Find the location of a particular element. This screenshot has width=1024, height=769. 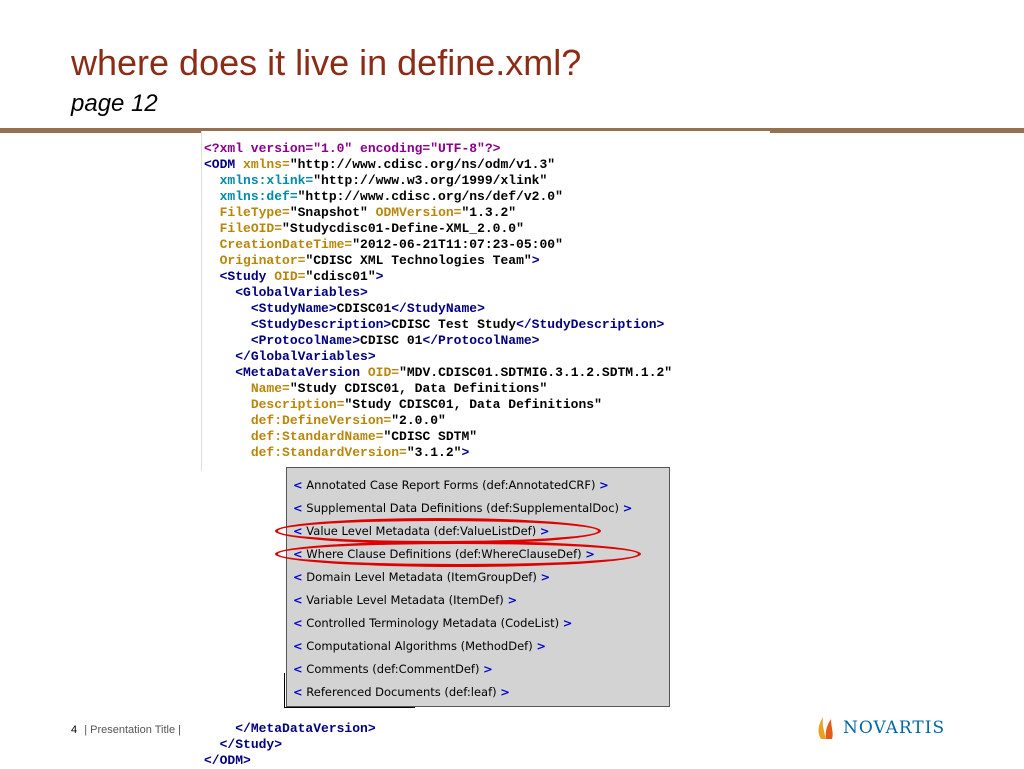

code-token: CDISC Test Study is located at coordinates (454, 324).